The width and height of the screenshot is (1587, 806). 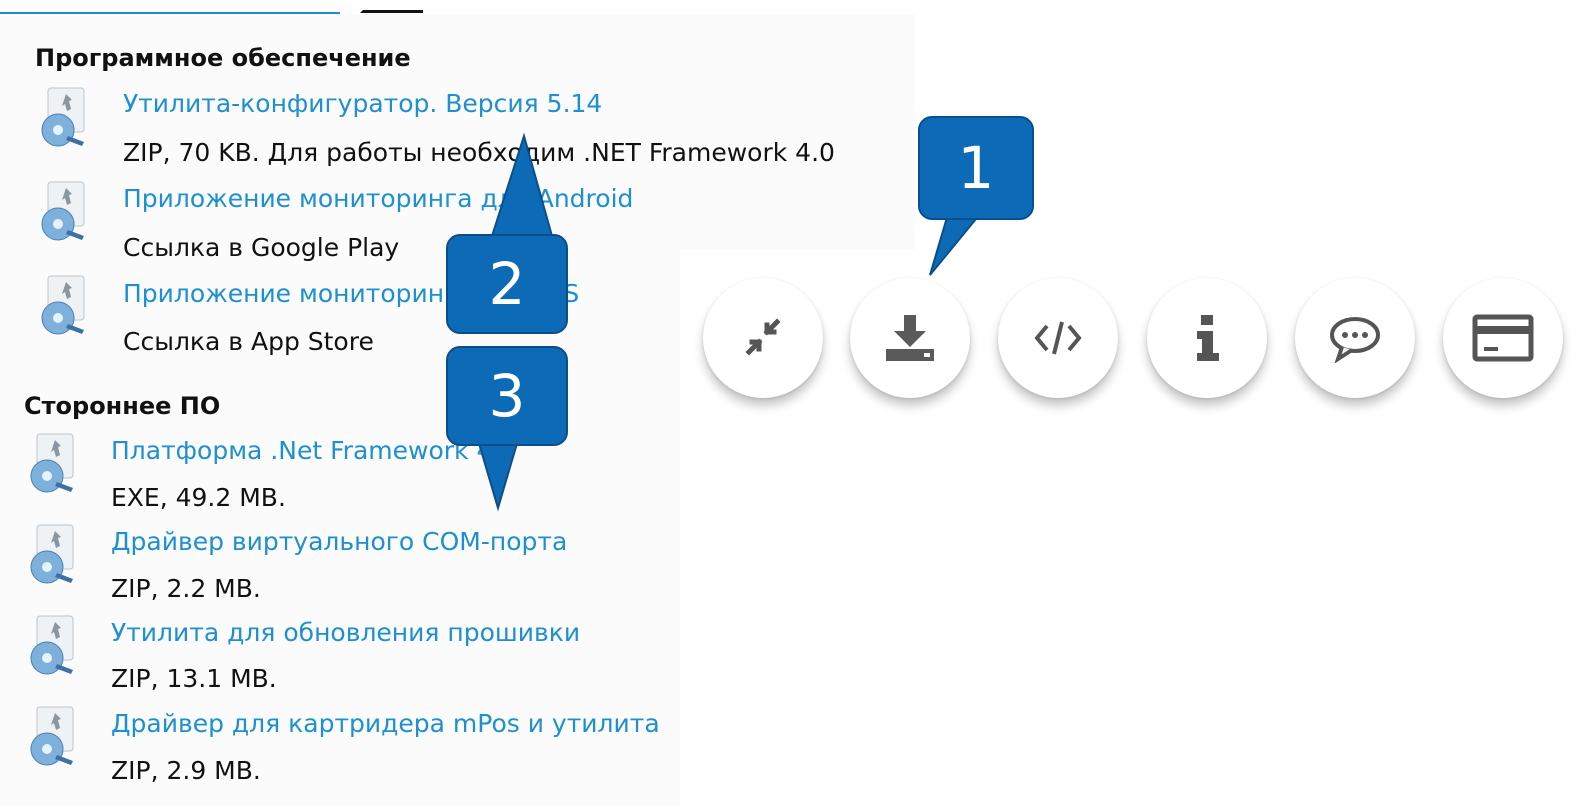 What do you see at coordinates (507, 284) in the screenshot?
I see `callout-2: 2` at bounding box center [507, 284].